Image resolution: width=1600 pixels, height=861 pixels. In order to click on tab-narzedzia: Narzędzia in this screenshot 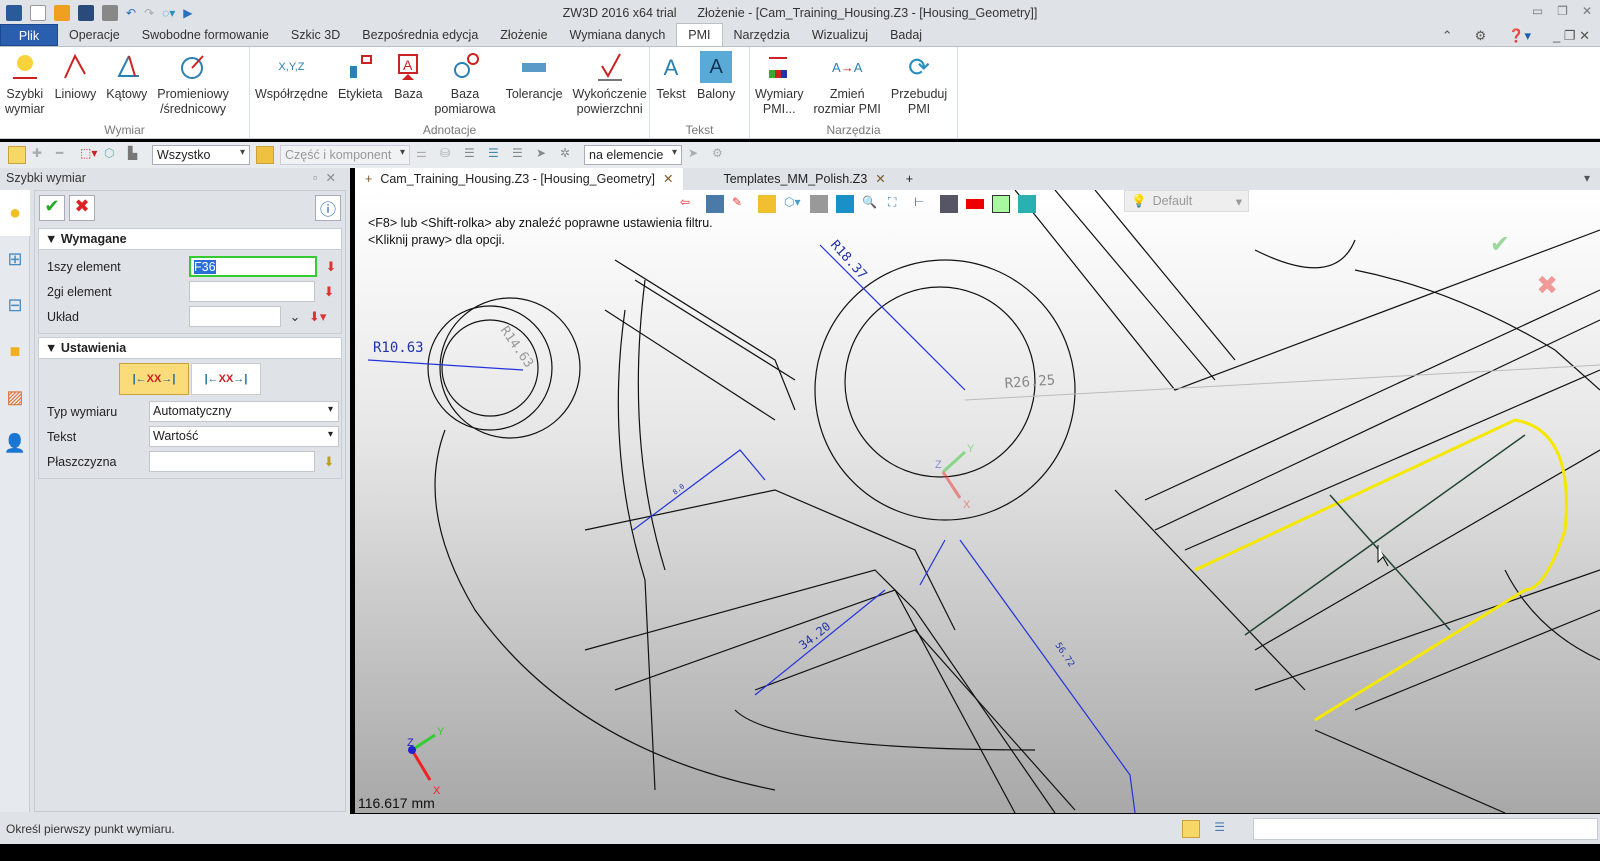, I will do `click(762, 35)`.